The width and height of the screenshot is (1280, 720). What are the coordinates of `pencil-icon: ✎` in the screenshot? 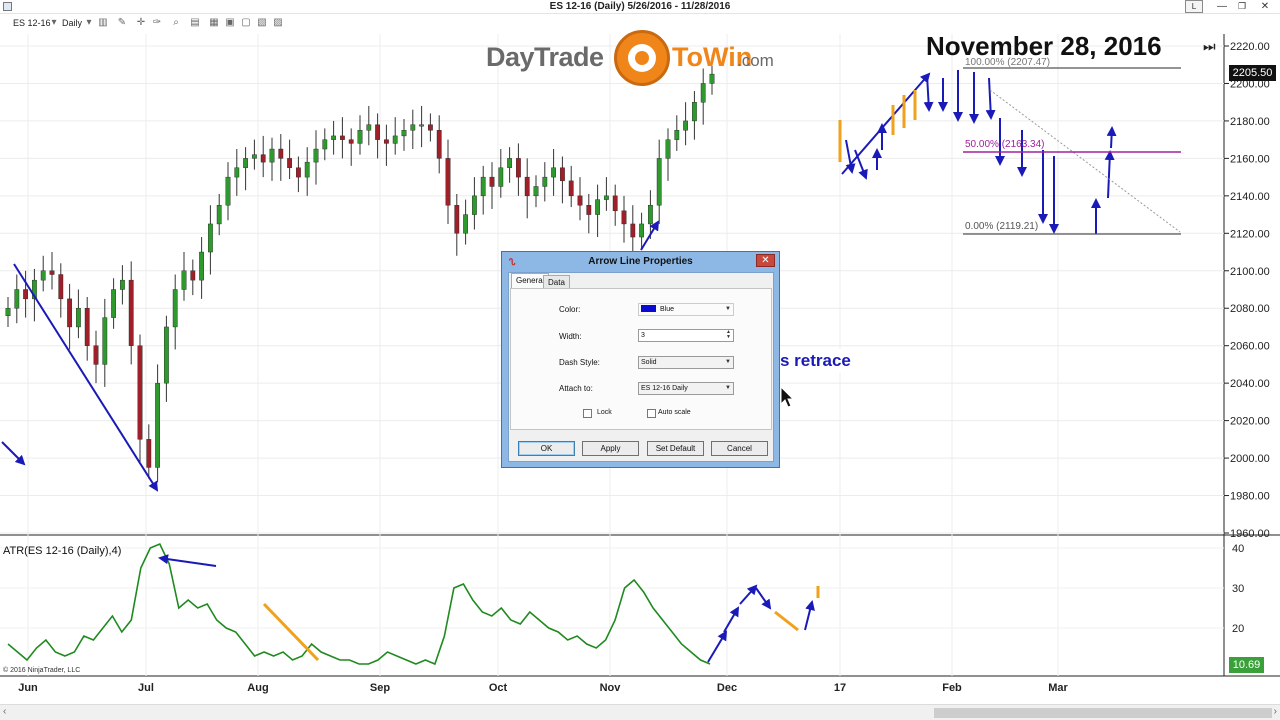 It's located at (122, 23).